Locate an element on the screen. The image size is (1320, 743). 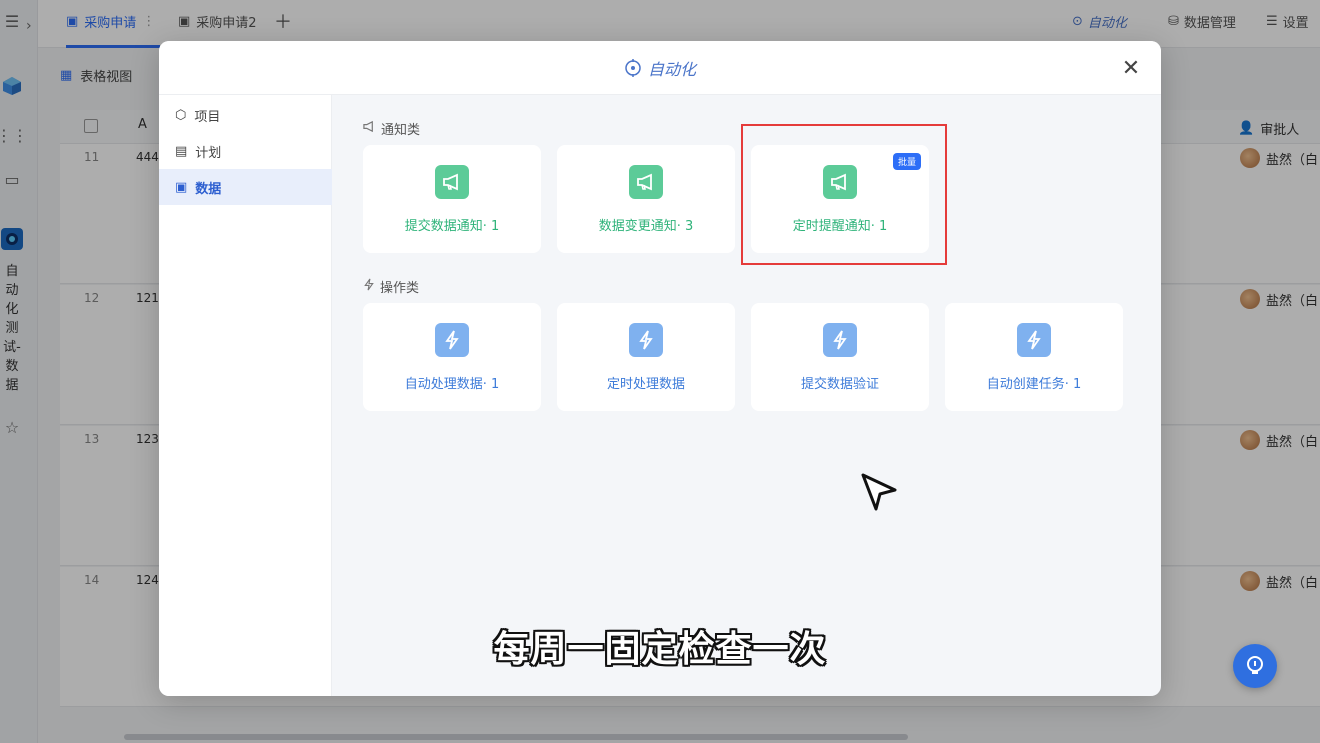
close-button: ✕ is located at coordinates (1131, 68).